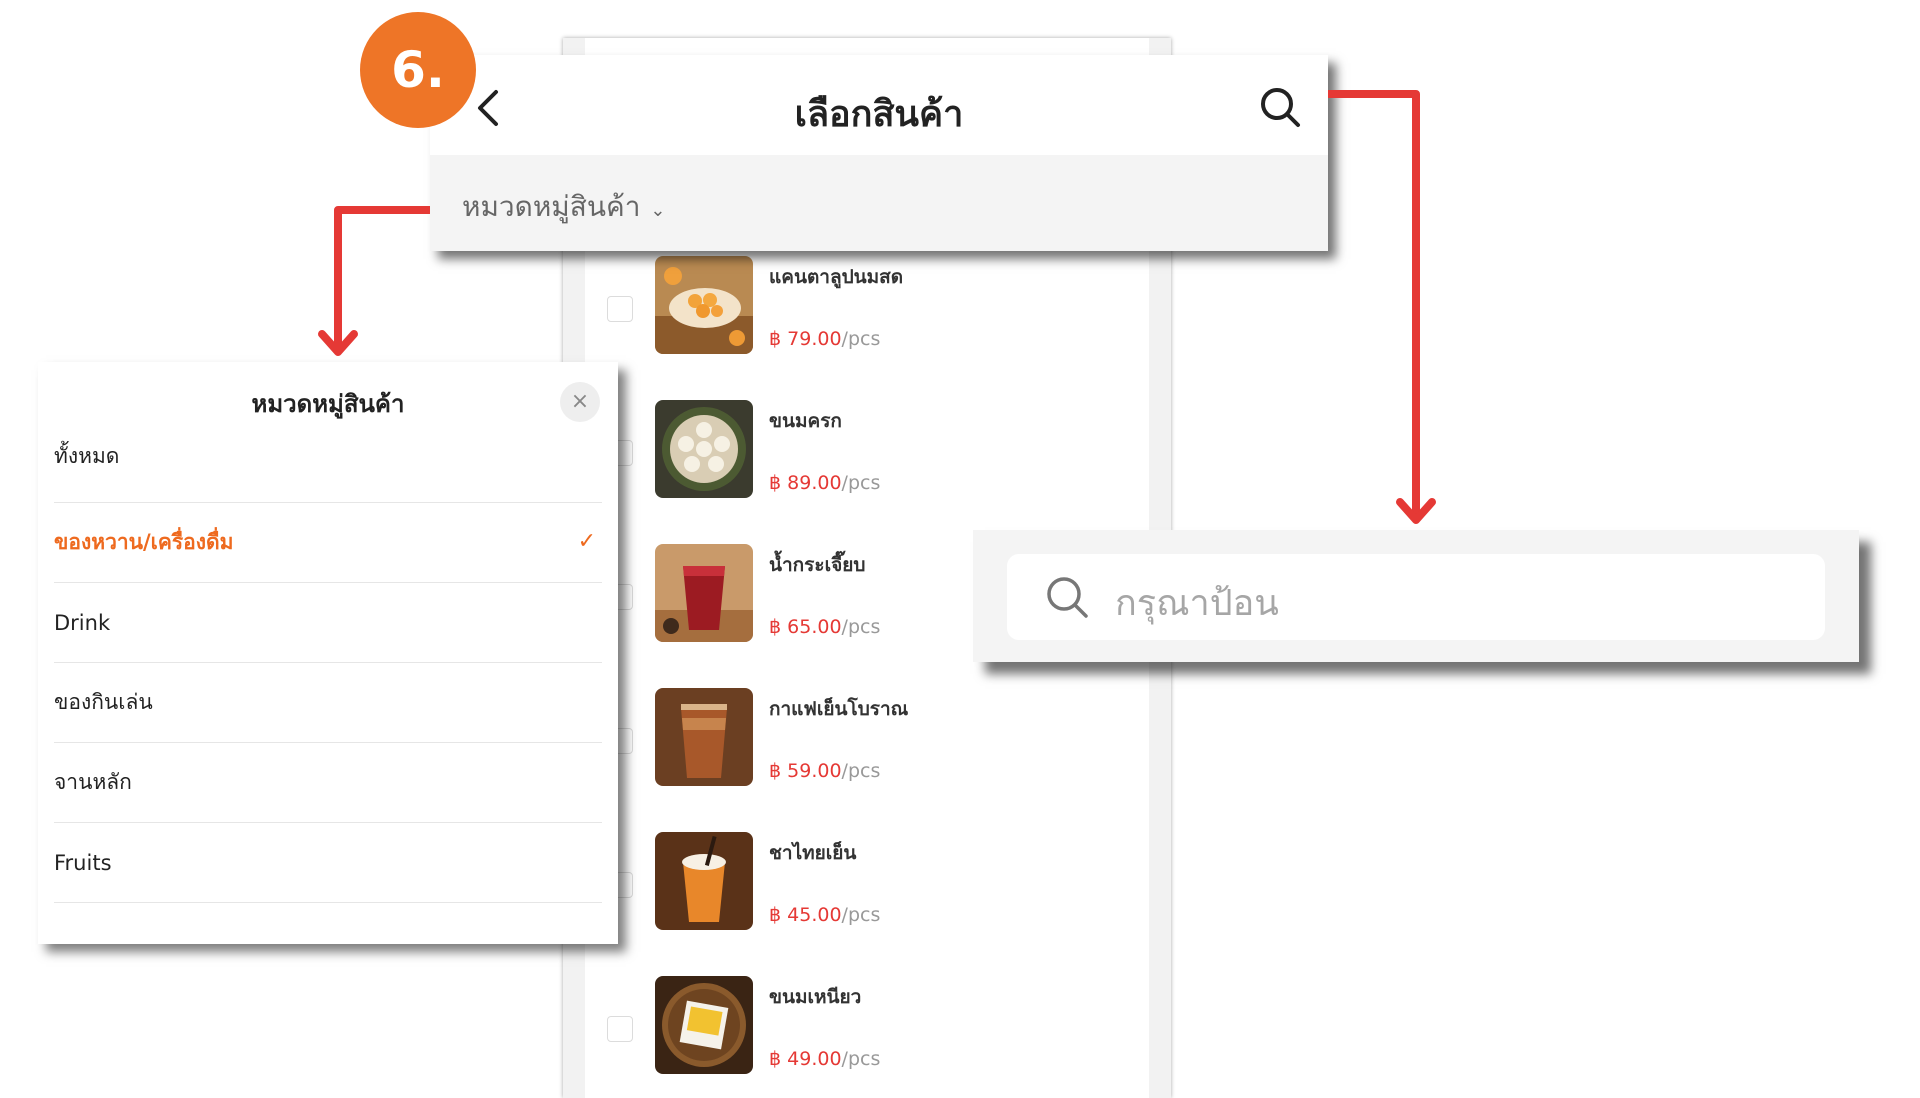 Image resolution: width=1920 pixels, height=1098 pixels. Describe the element at coordinates (658, 210) in the screenshot. I see `chevron-down-icon: ⌄` at that location.